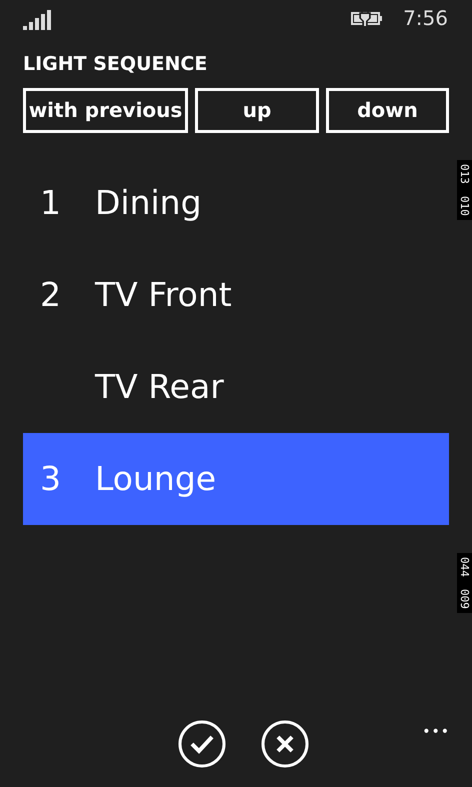  I want to click on item-number: 2, so click(50, 295).